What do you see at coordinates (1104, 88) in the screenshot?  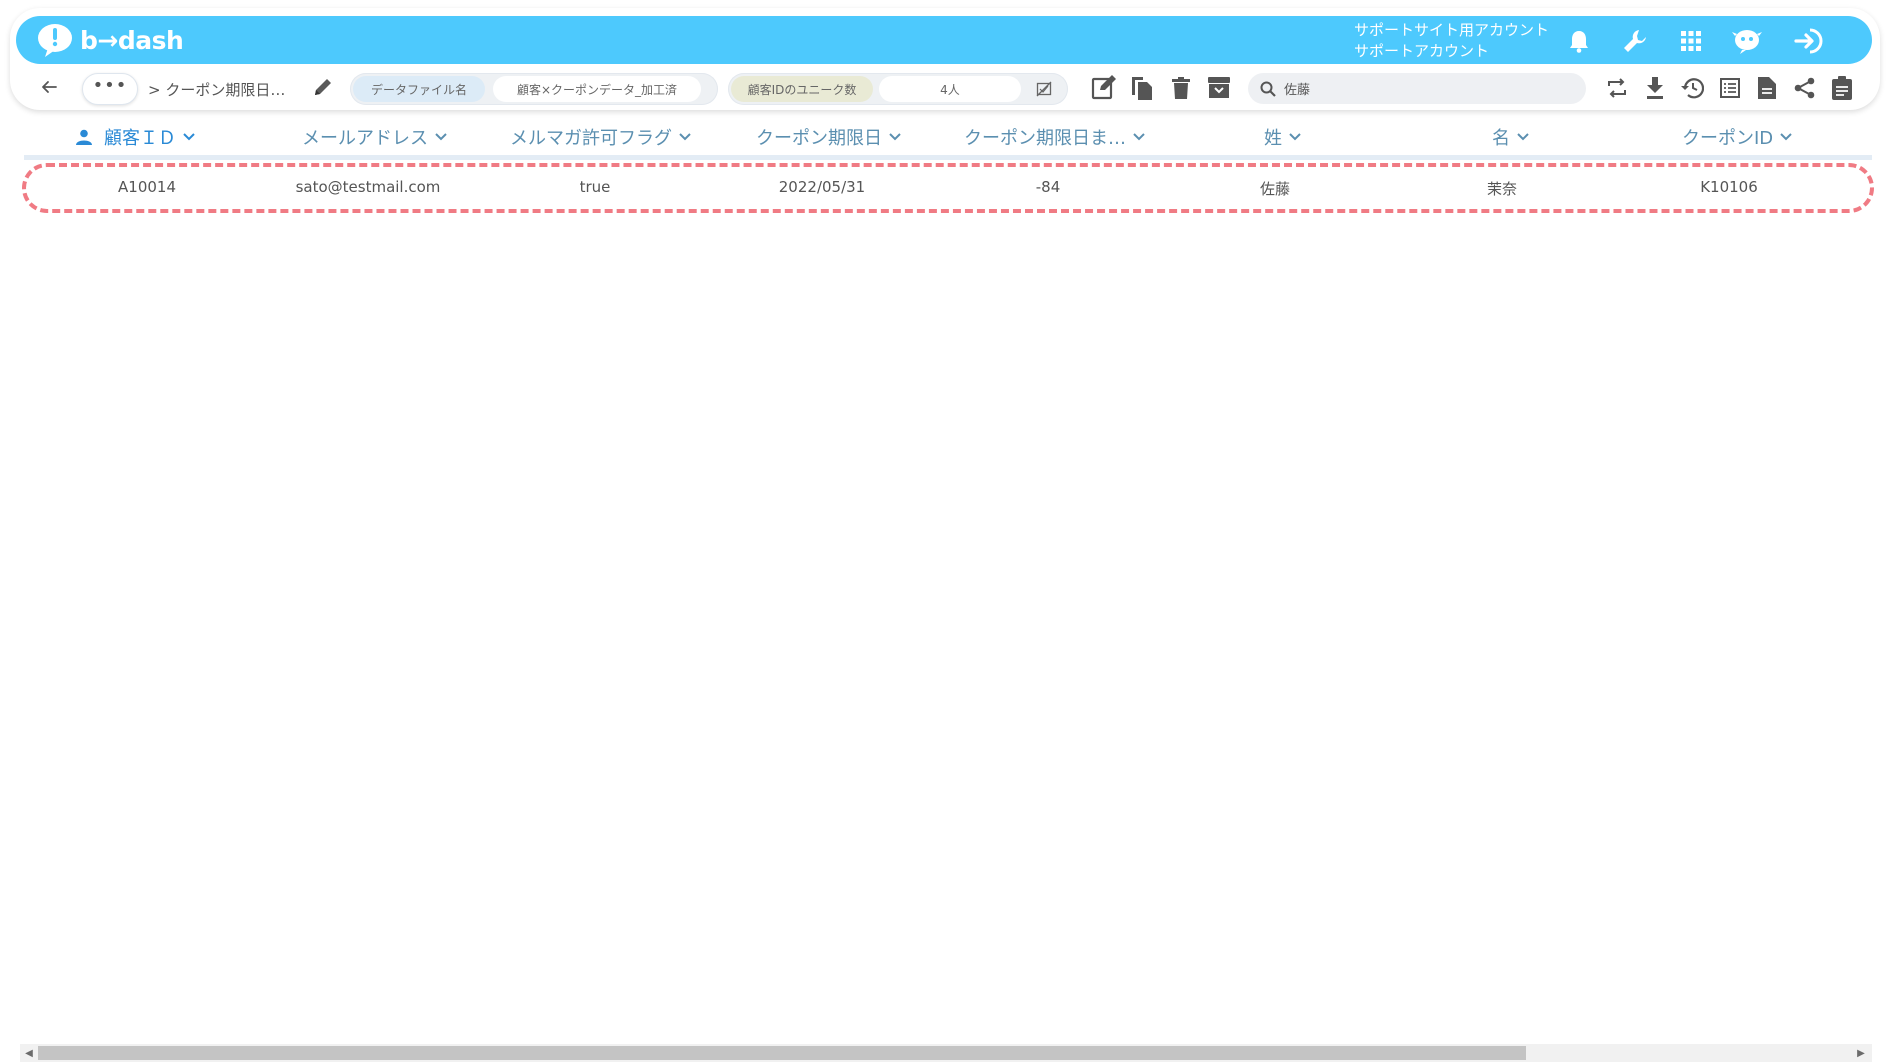 I see `edit-note-icon` at bounding box center [1104, 88].